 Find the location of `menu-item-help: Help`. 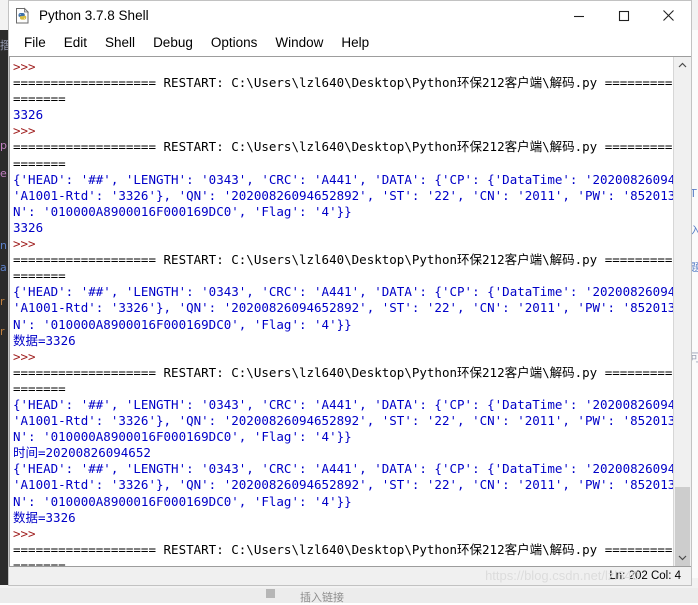

menu-item-help: Help is located at coordinates (355, 42).